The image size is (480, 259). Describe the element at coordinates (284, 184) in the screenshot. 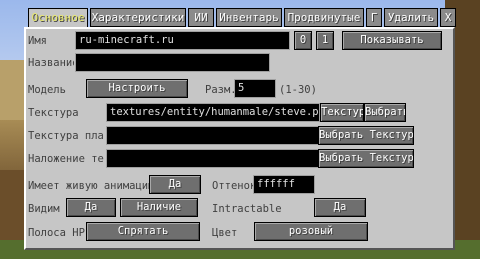

I see `tint-input: ffffff` at that location.